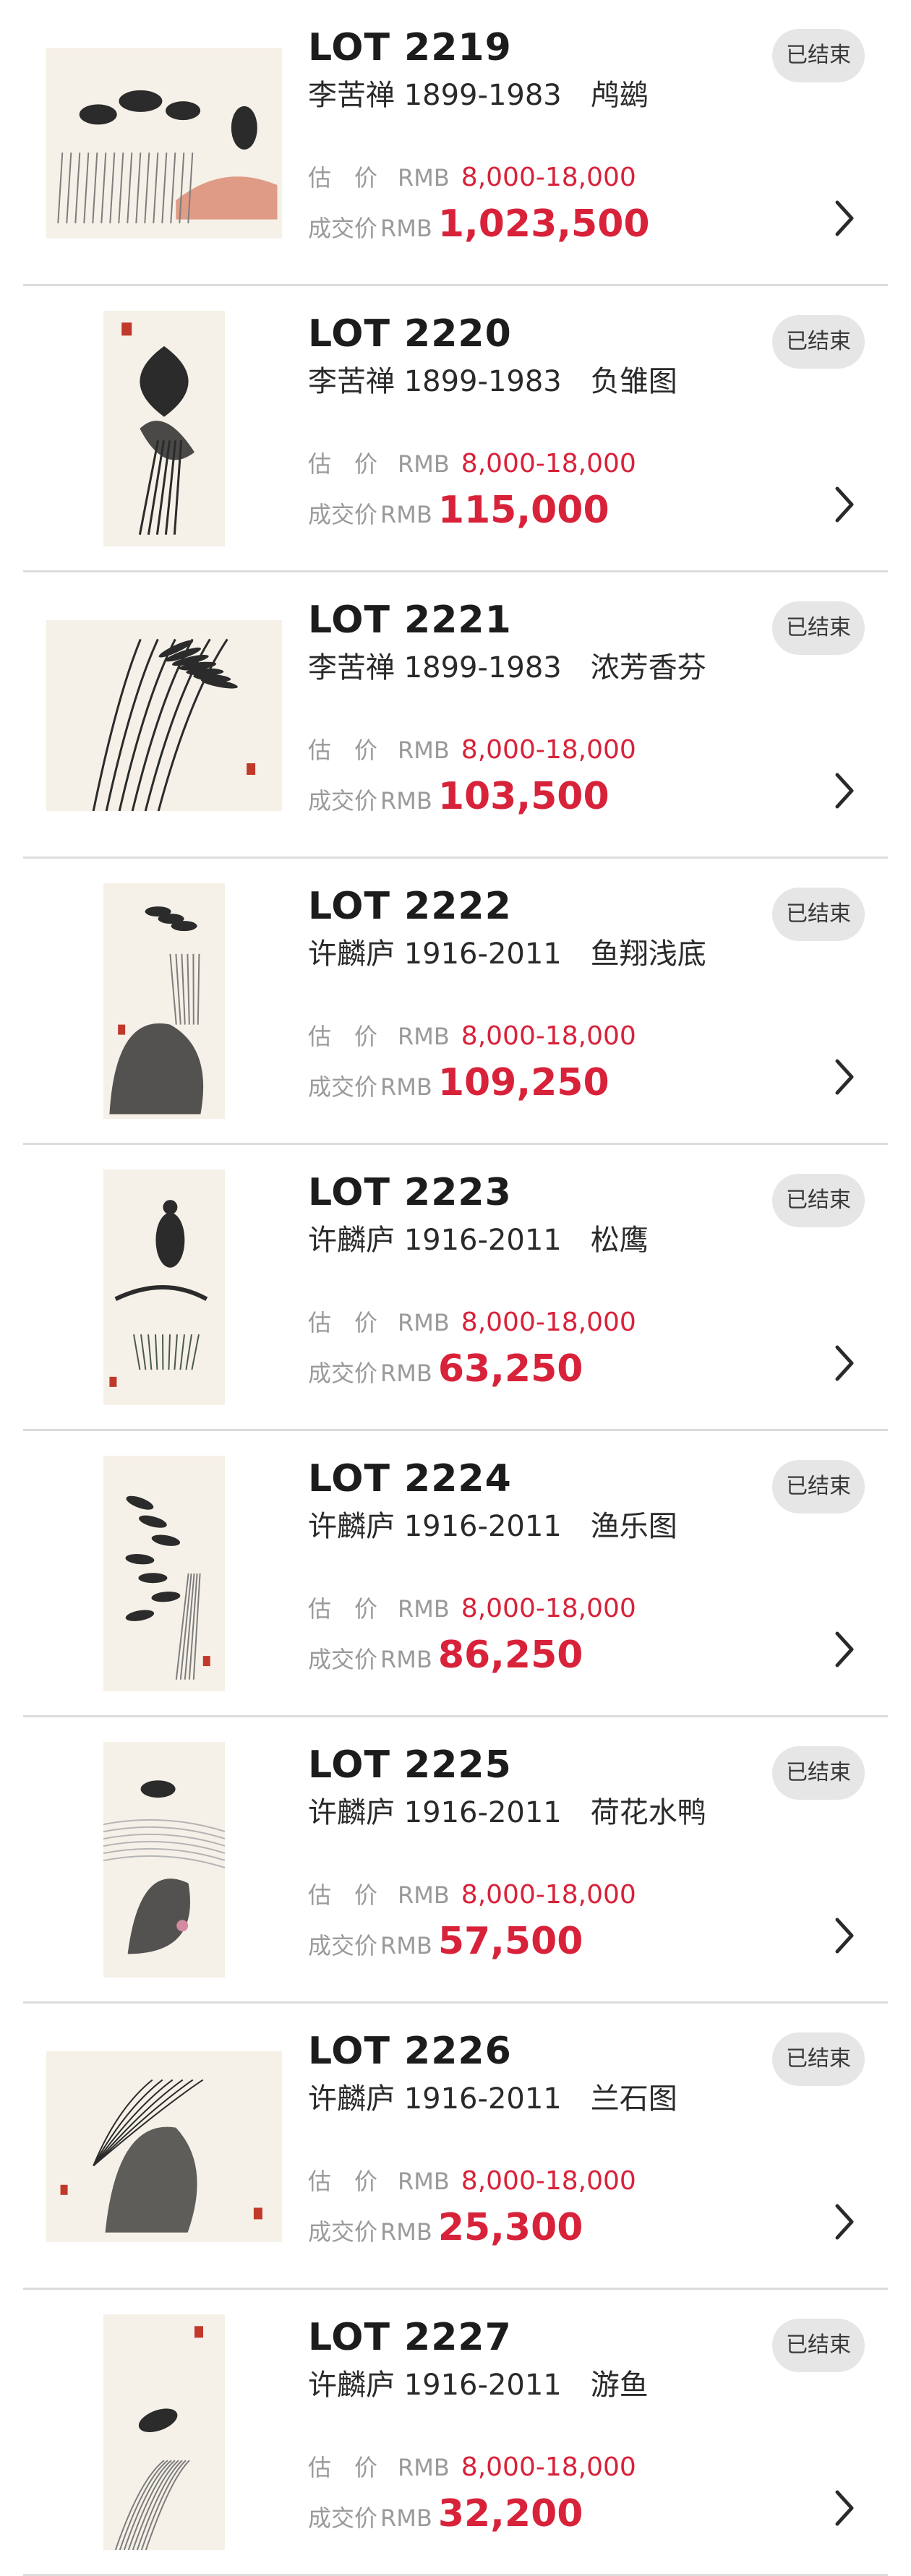  Describe the element at coordinates (410, 2338) in the screenshot. I see `lot-number: LOT 2227` at that location.